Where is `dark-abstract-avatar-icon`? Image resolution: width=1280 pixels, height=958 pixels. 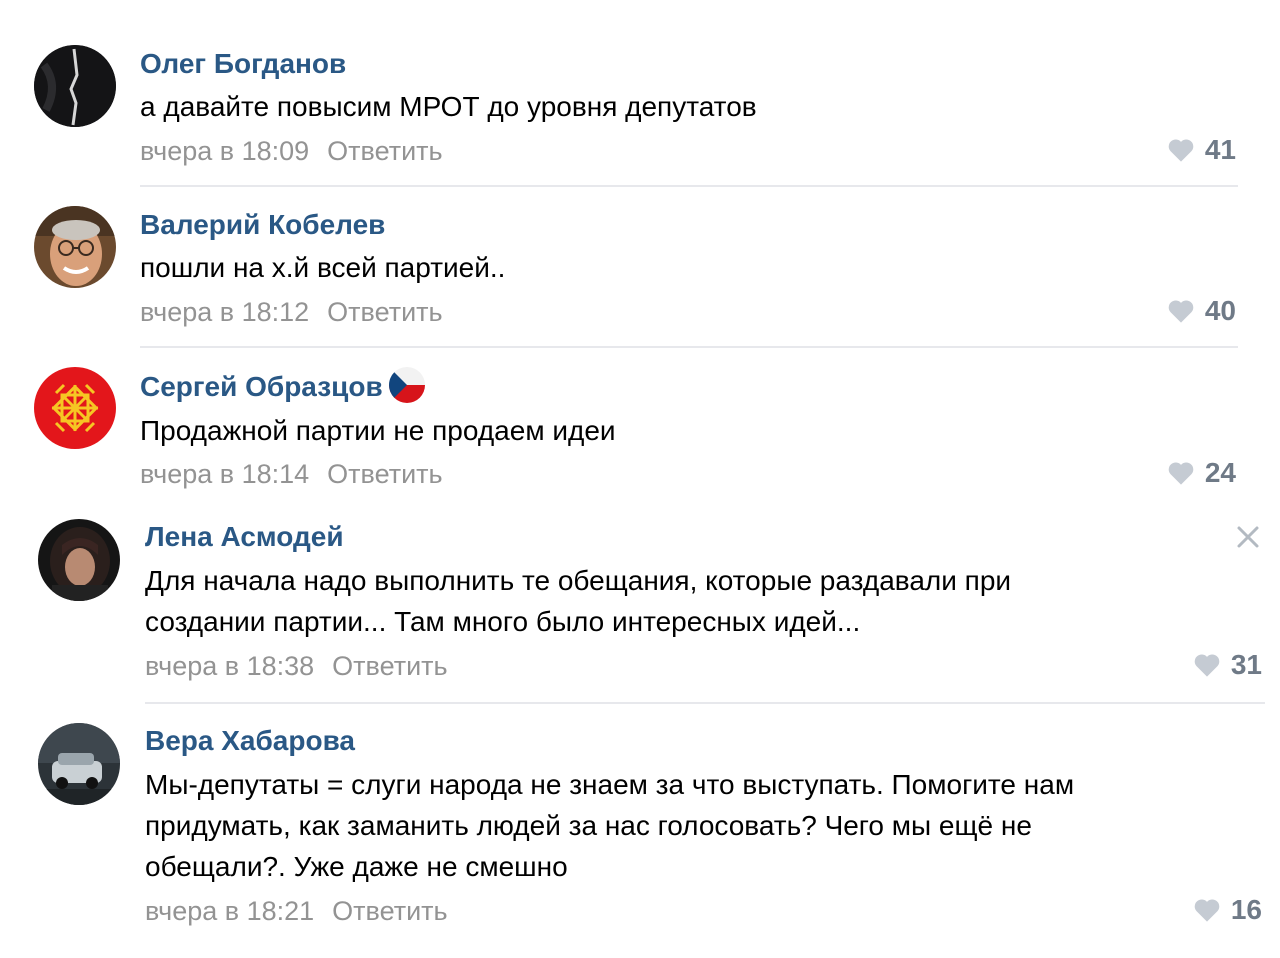 dark-abstract-avatar-icon is located at coordinates (75, 86).